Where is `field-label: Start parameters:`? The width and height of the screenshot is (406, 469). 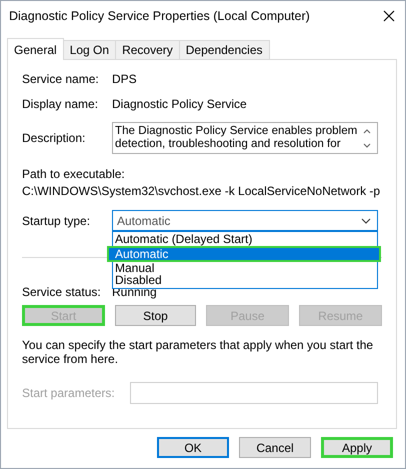
field-label: Start parameters: is located at coordinates (69, 393).